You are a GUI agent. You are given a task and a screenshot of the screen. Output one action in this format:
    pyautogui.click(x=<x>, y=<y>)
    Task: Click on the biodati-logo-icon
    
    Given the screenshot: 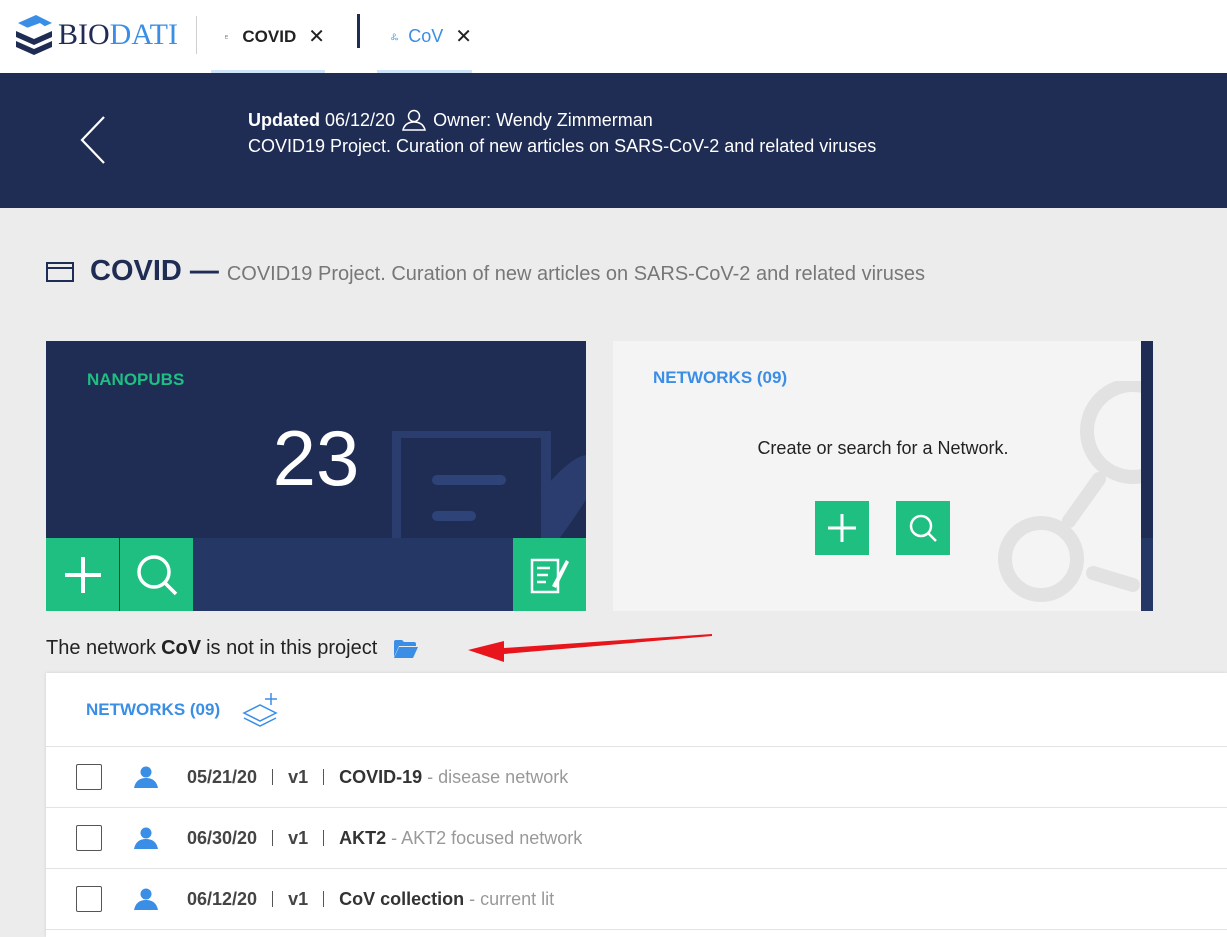 What is the action you would take?
    pyautogui.click(x=34, y=35)
    